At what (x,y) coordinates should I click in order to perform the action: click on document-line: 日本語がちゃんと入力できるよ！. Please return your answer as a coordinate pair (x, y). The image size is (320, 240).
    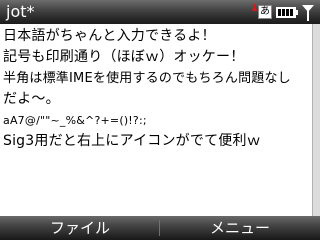
    Looking at the image, I should click on (109, 36).